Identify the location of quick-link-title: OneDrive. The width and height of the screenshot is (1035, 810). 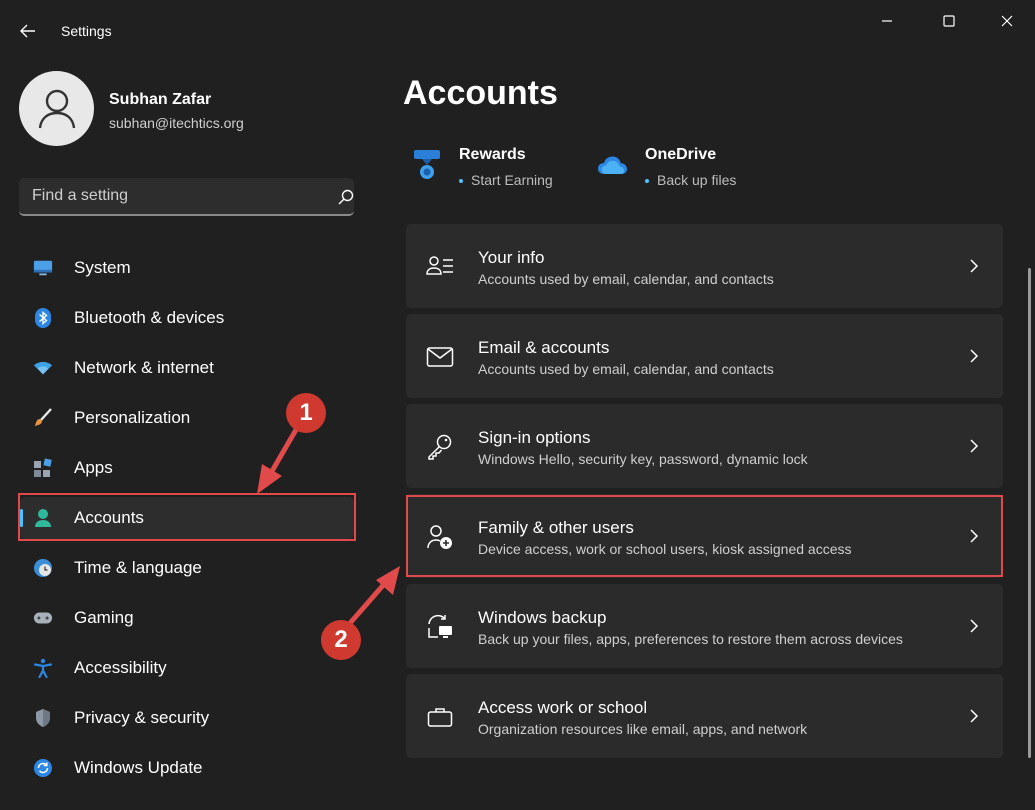
(681, 154).